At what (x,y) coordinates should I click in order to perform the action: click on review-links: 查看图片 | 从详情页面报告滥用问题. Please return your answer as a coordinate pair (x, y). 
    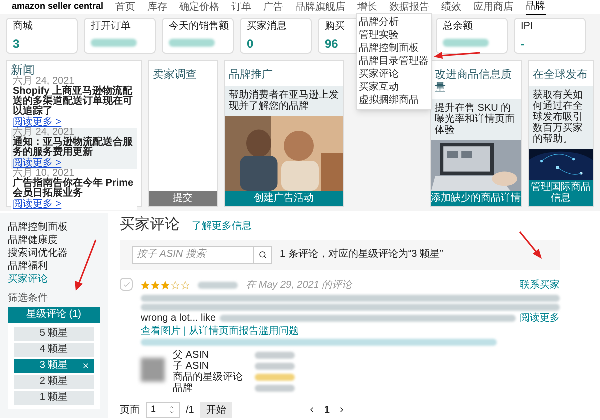
    Looking at the image, I should click on (350, 331).